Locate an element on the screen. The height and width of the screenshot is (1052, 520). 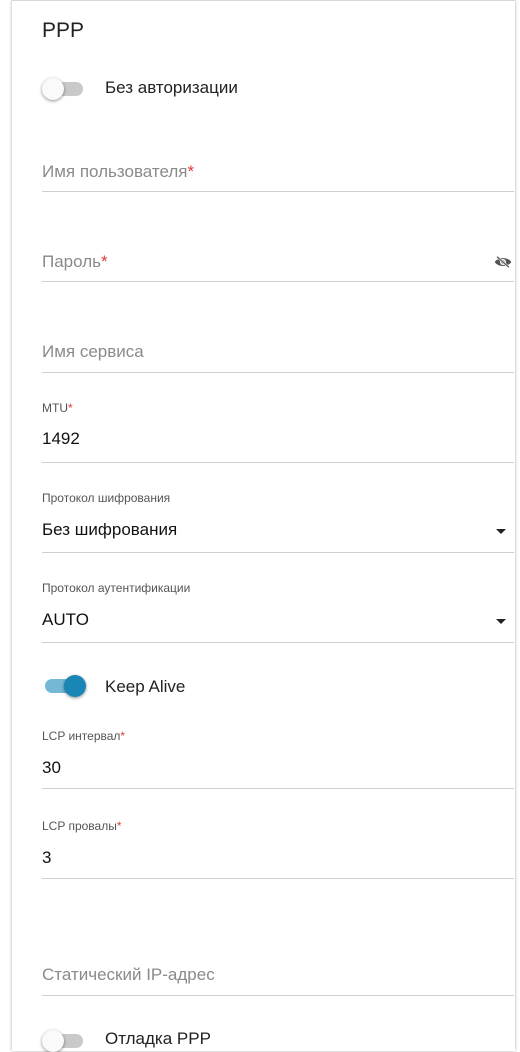
eye-off-icon is located at coordinates (503, 262).